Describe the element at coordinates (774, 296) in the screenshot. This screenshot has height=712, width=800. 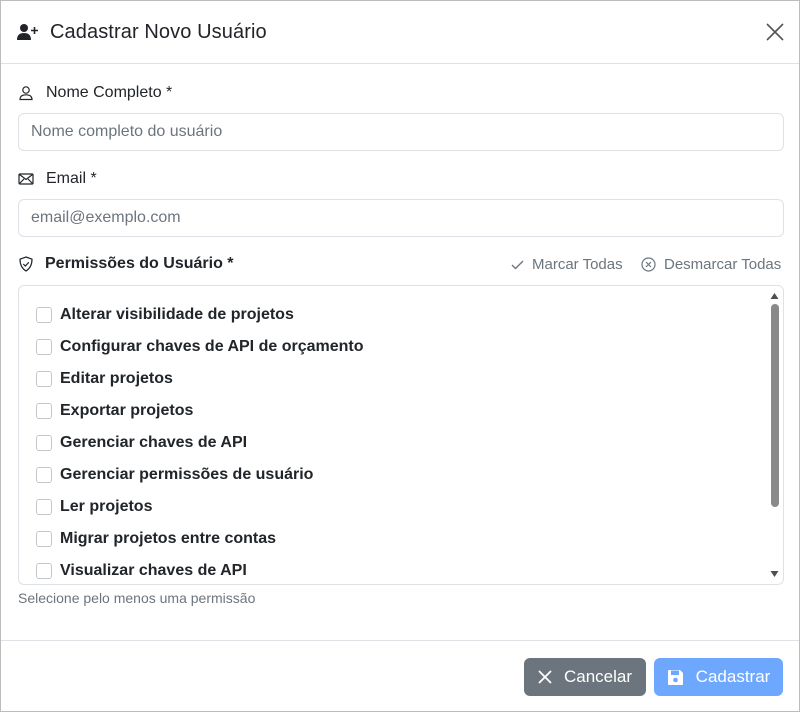
I see `scroll-up-arrow-icon` at that location.